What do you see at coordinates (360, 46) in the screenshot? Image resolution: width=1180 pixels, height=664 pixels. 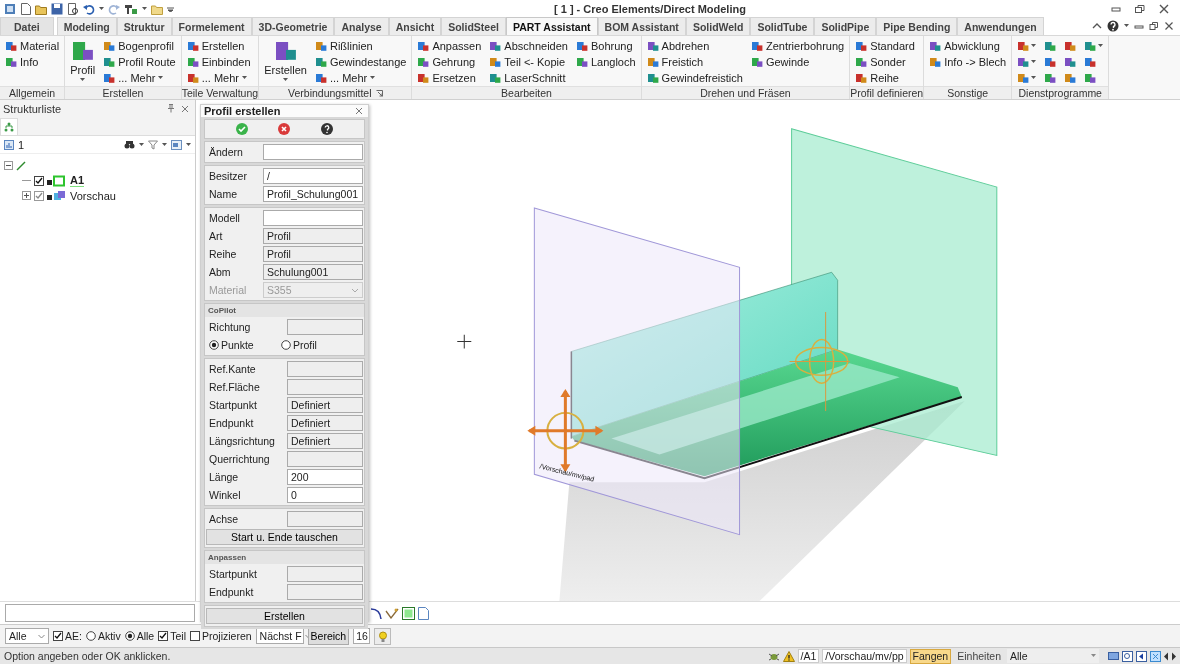 I see `ribbon-button: Rißlinien` at bounding box center [360, 46].